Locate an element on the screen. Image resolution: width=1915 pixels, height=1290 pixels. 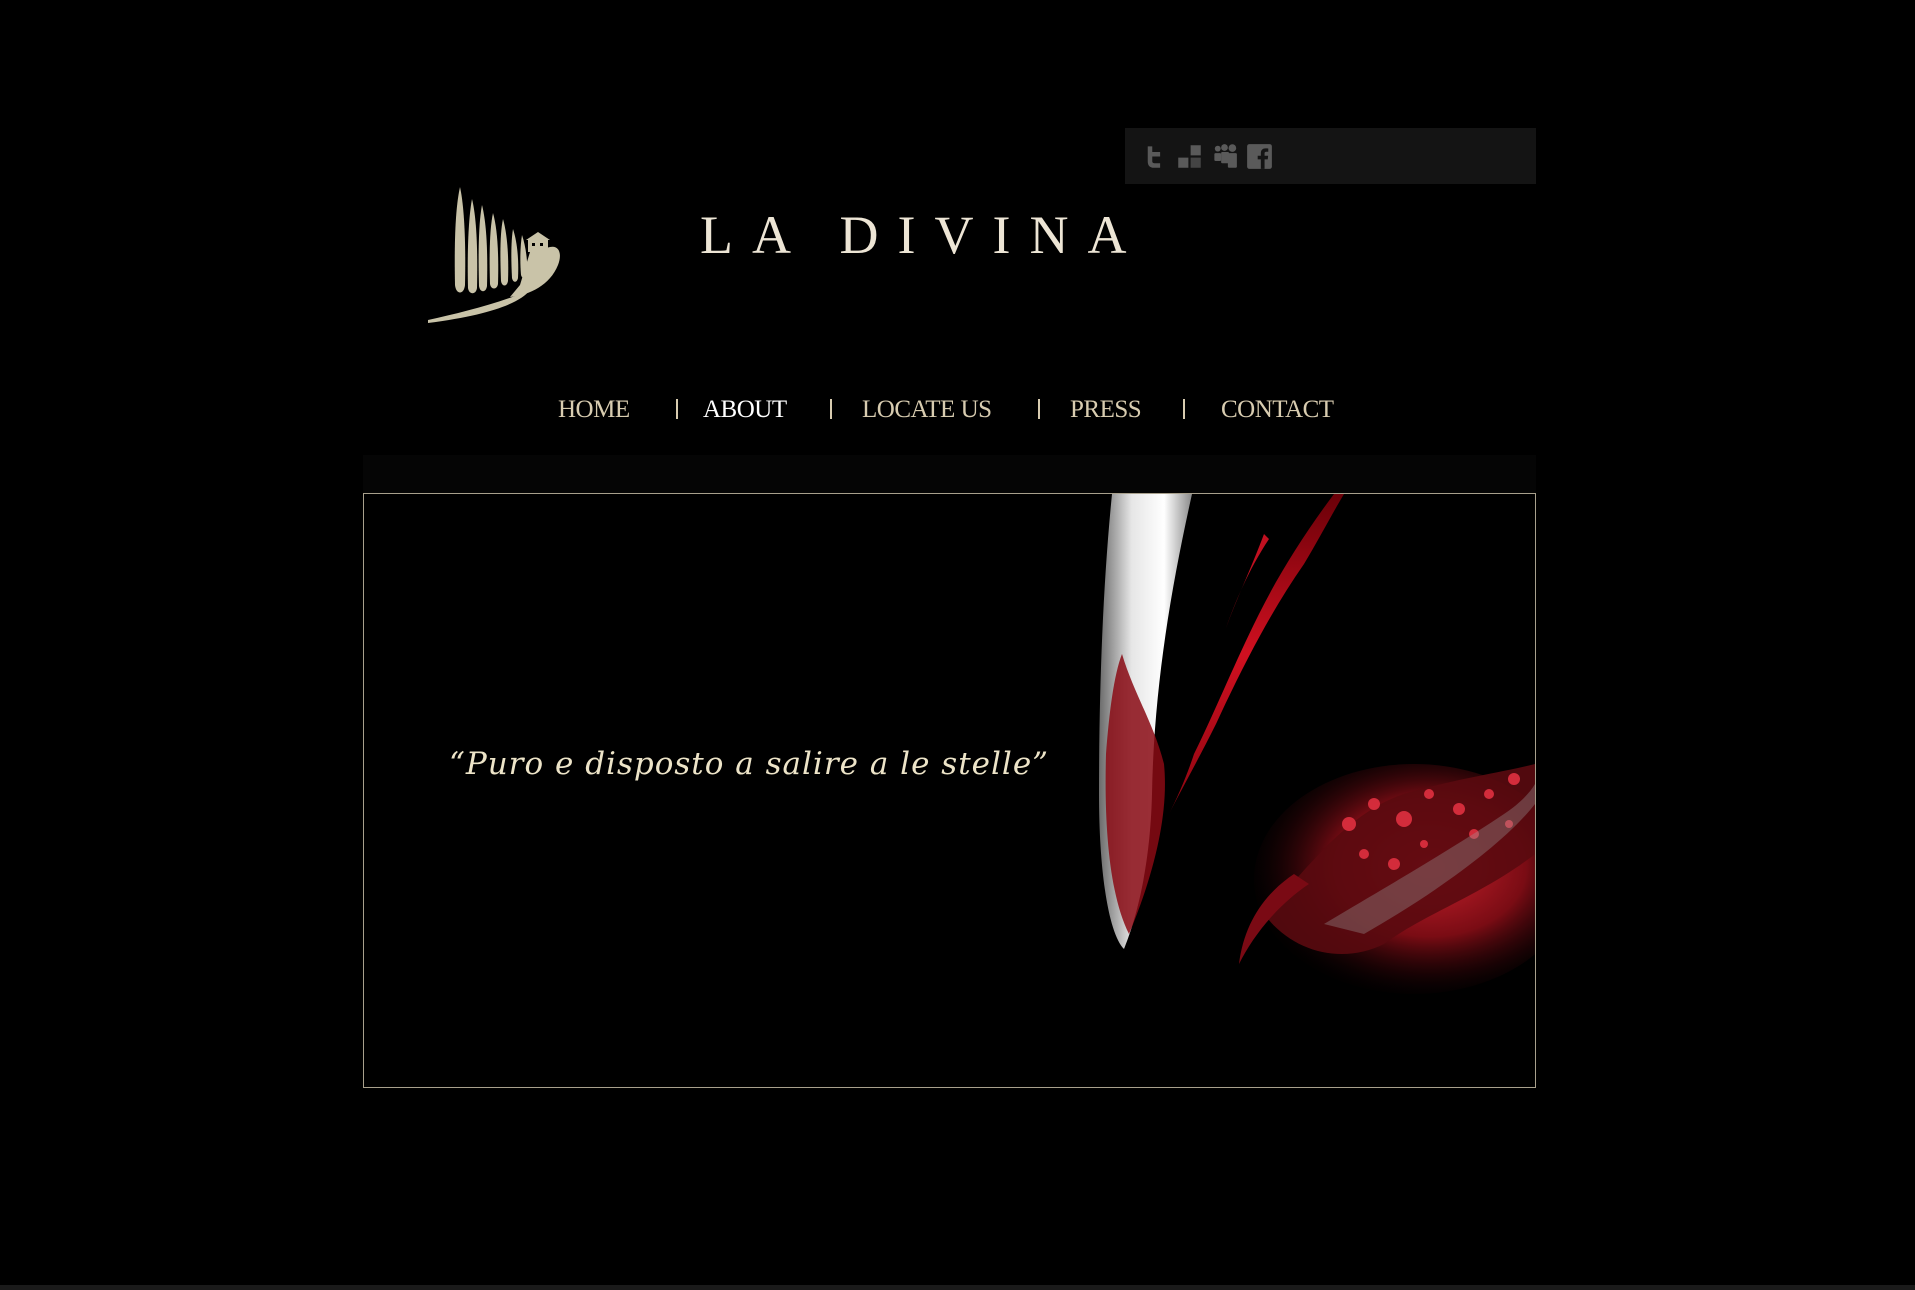
nav-item-contact: CONTACT is located at coordinates (1277, 410).